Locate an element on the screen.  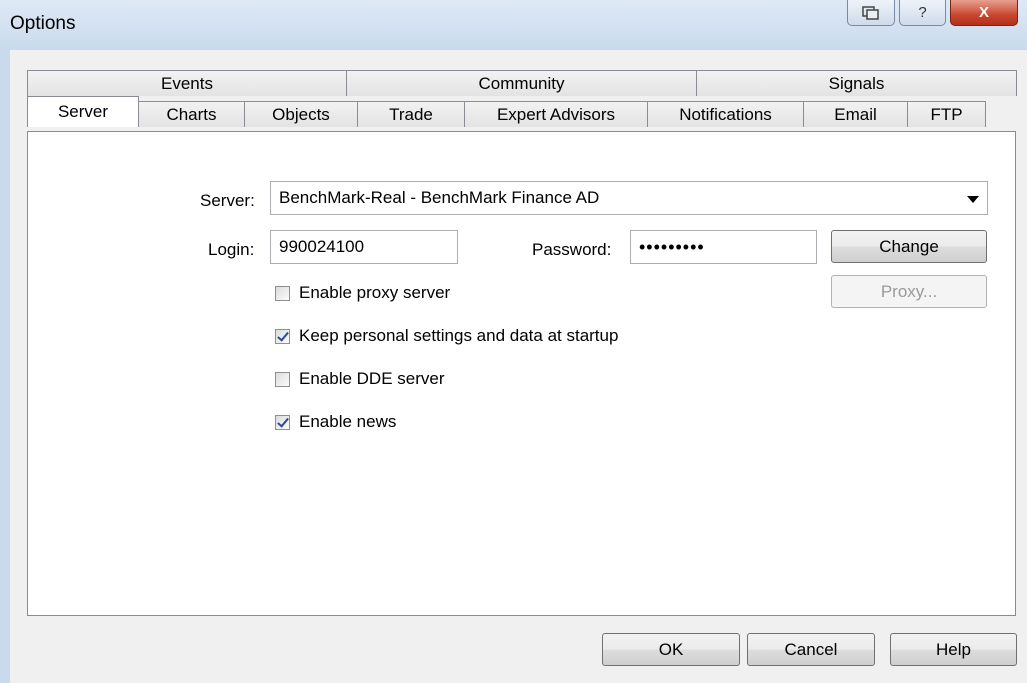
title-bar: Options ? X is located at coordinates (513, 25).